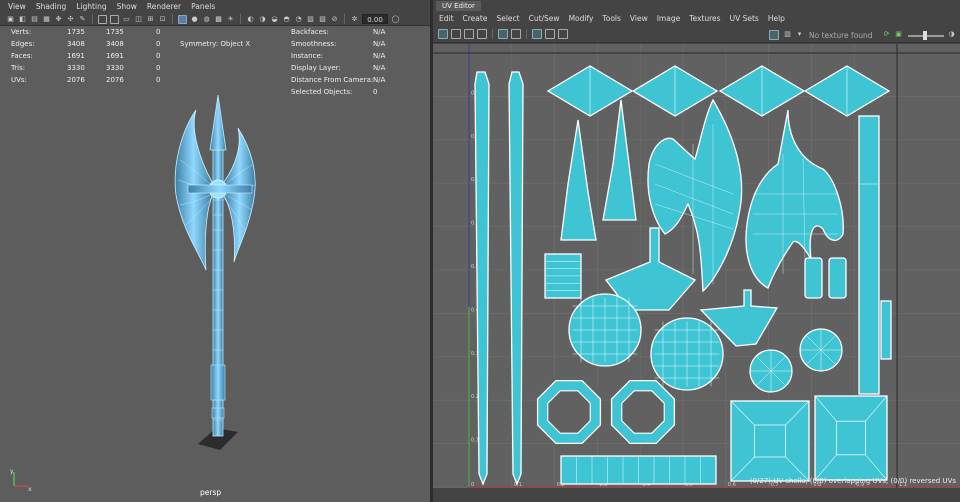  I want to click on uv-axis-label-y: 0.1, so click(475, 441).